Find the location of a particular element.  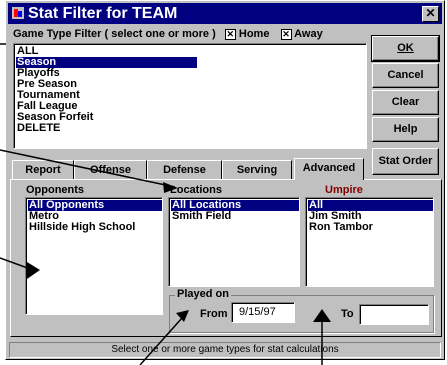

arrow-head-locations is located at coordinates (170, 187).